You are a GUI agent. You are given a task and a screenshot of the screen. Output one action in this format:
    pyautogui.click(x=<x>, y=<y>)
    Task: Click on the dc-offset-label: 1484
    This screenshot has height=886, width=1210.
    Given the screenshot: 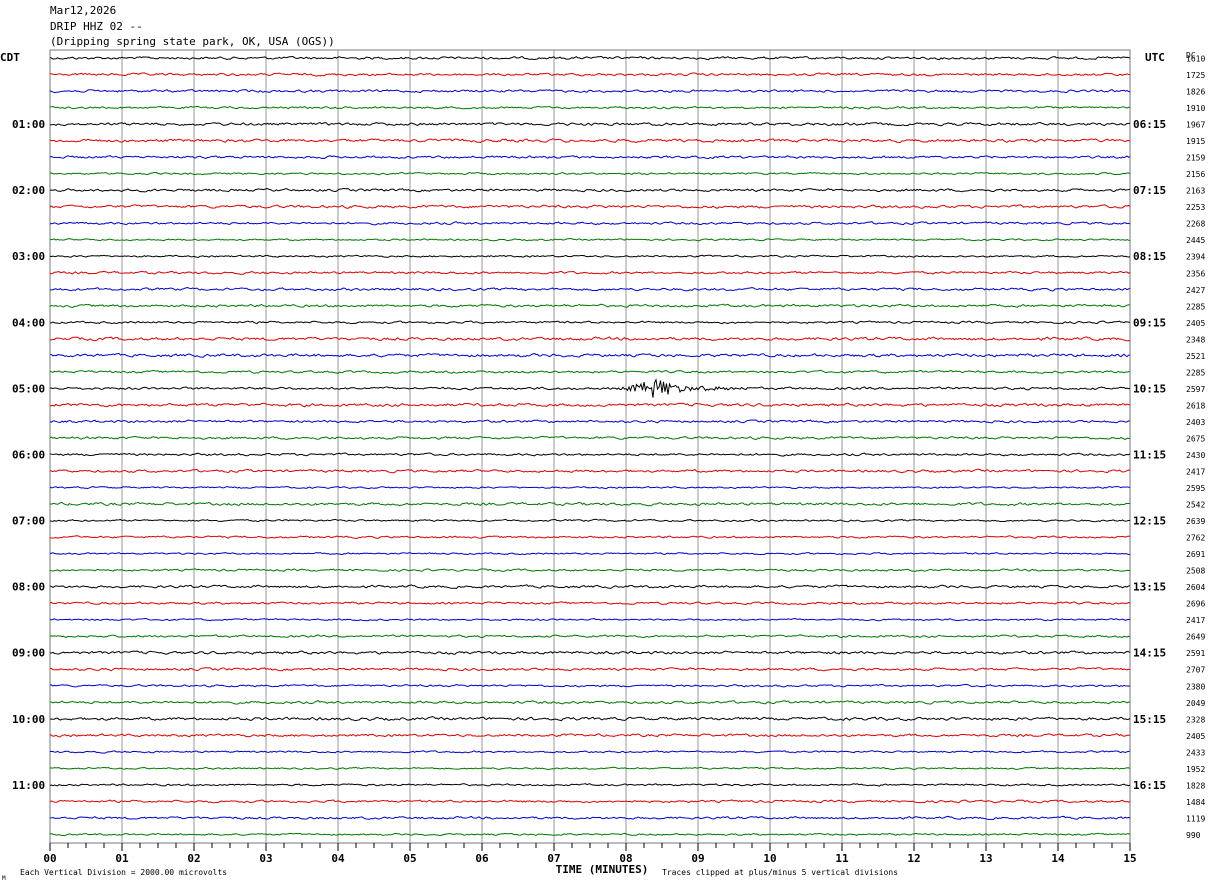 What is the action you would take?
    pyautogui.click(x=1195, y=802)
    